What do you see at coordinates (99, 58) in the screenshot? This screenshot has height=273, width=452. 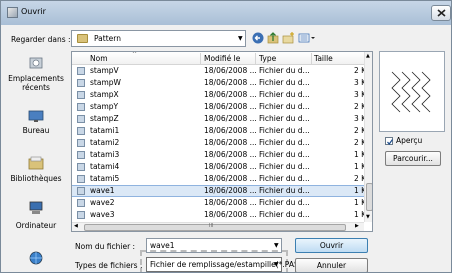 I see `col-name: Nom` at bounding box center [99, 58].